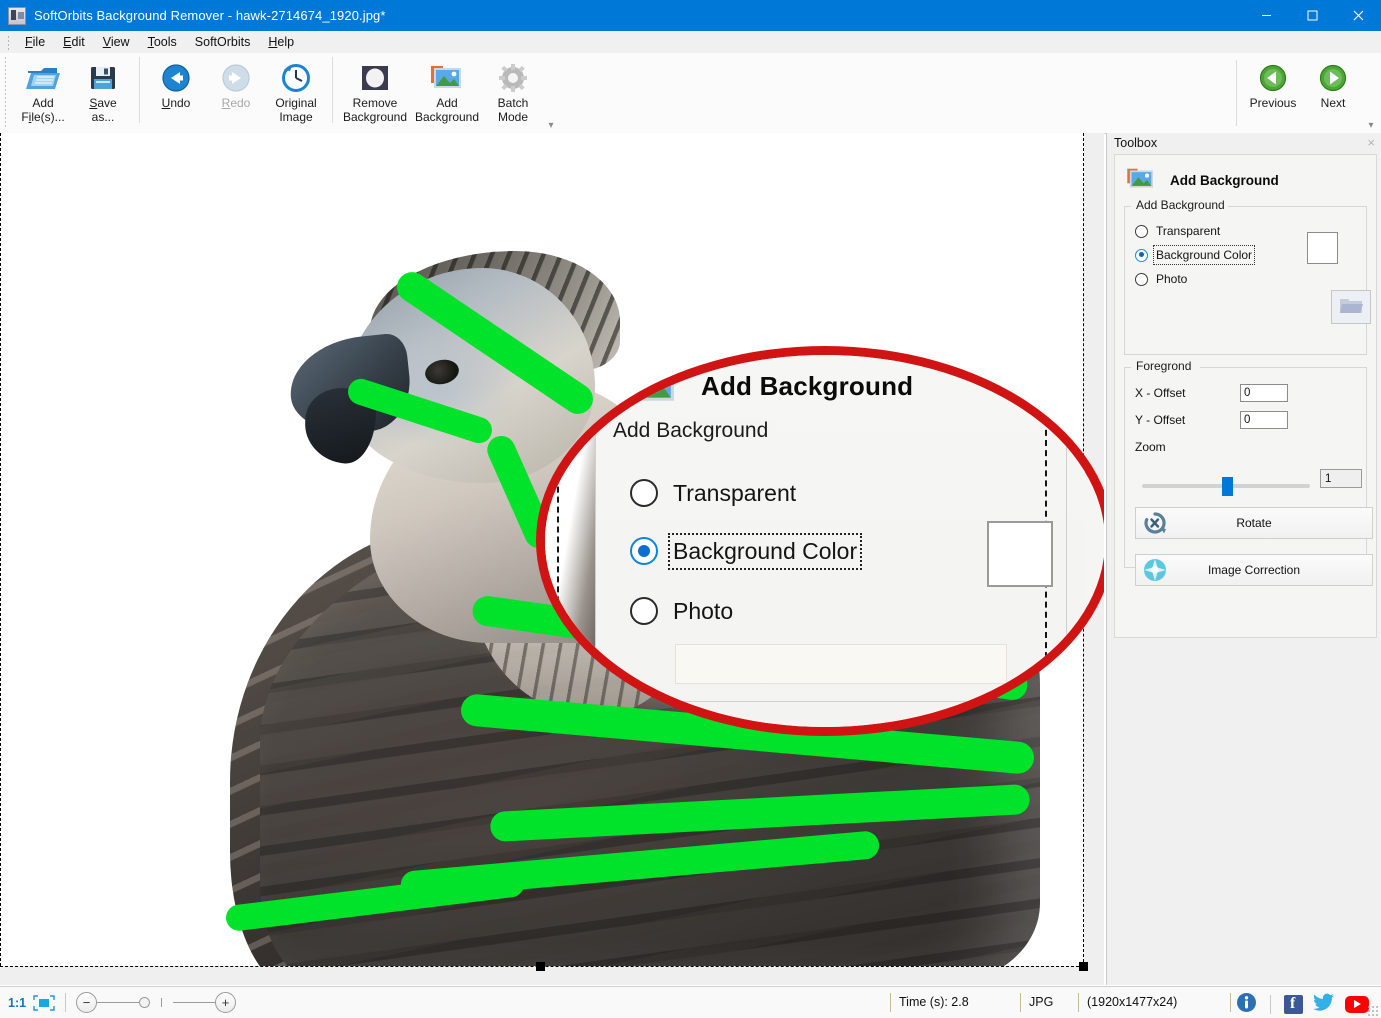  I want to click on rotate-button: Rotate, so click(1254, 523).